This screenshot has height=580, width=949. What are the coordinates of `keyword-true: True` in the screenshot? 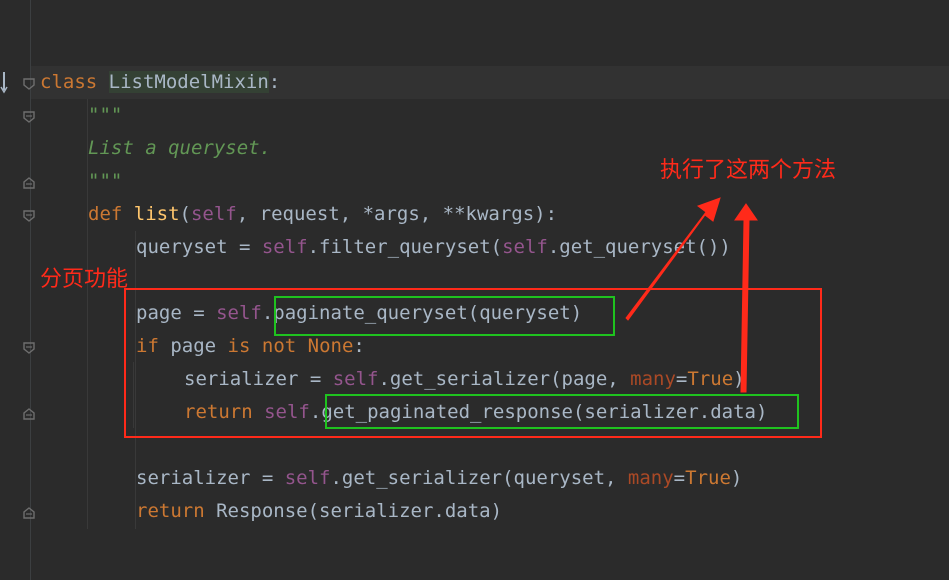 It's located at (708, 478).